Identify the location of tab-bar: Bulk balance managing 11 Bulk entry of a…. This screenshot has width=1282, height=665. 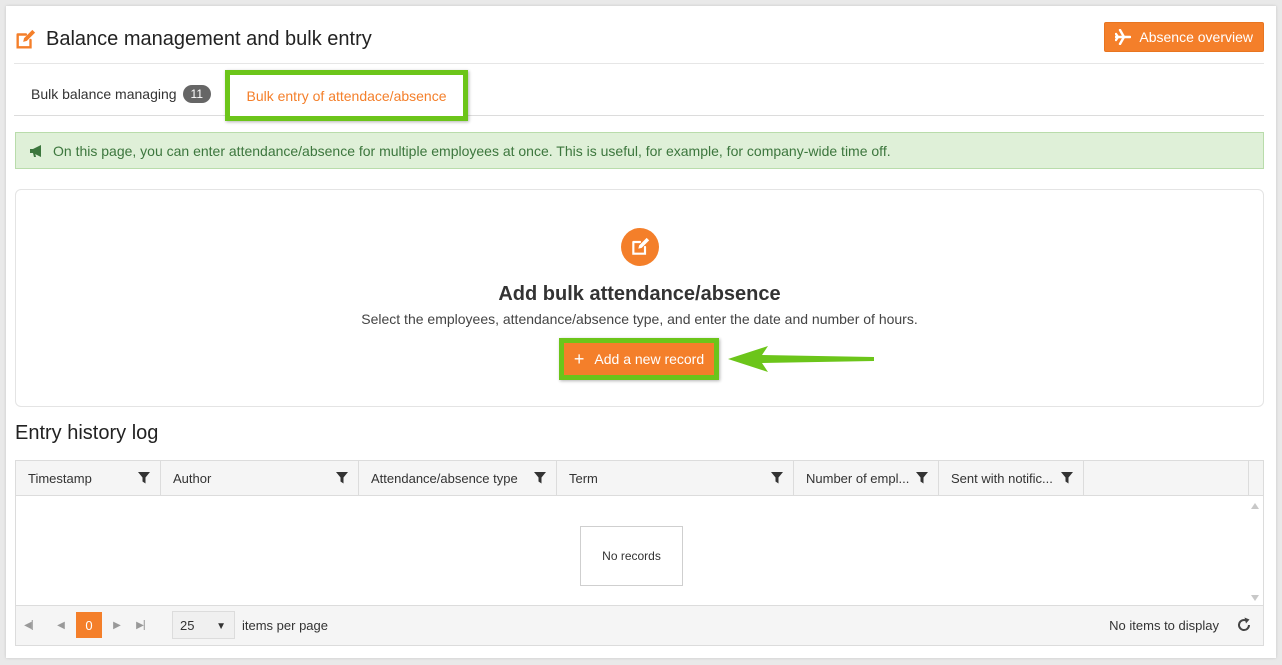
(639, 94).